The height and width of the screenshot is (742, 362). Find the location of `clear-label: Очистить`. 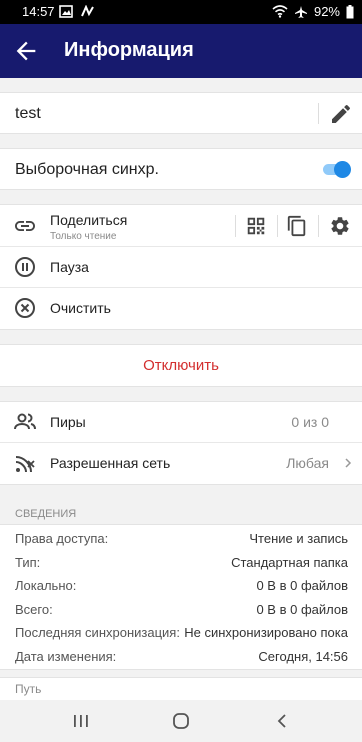

clear-label: Очистить is located at coordinates (80, 308).